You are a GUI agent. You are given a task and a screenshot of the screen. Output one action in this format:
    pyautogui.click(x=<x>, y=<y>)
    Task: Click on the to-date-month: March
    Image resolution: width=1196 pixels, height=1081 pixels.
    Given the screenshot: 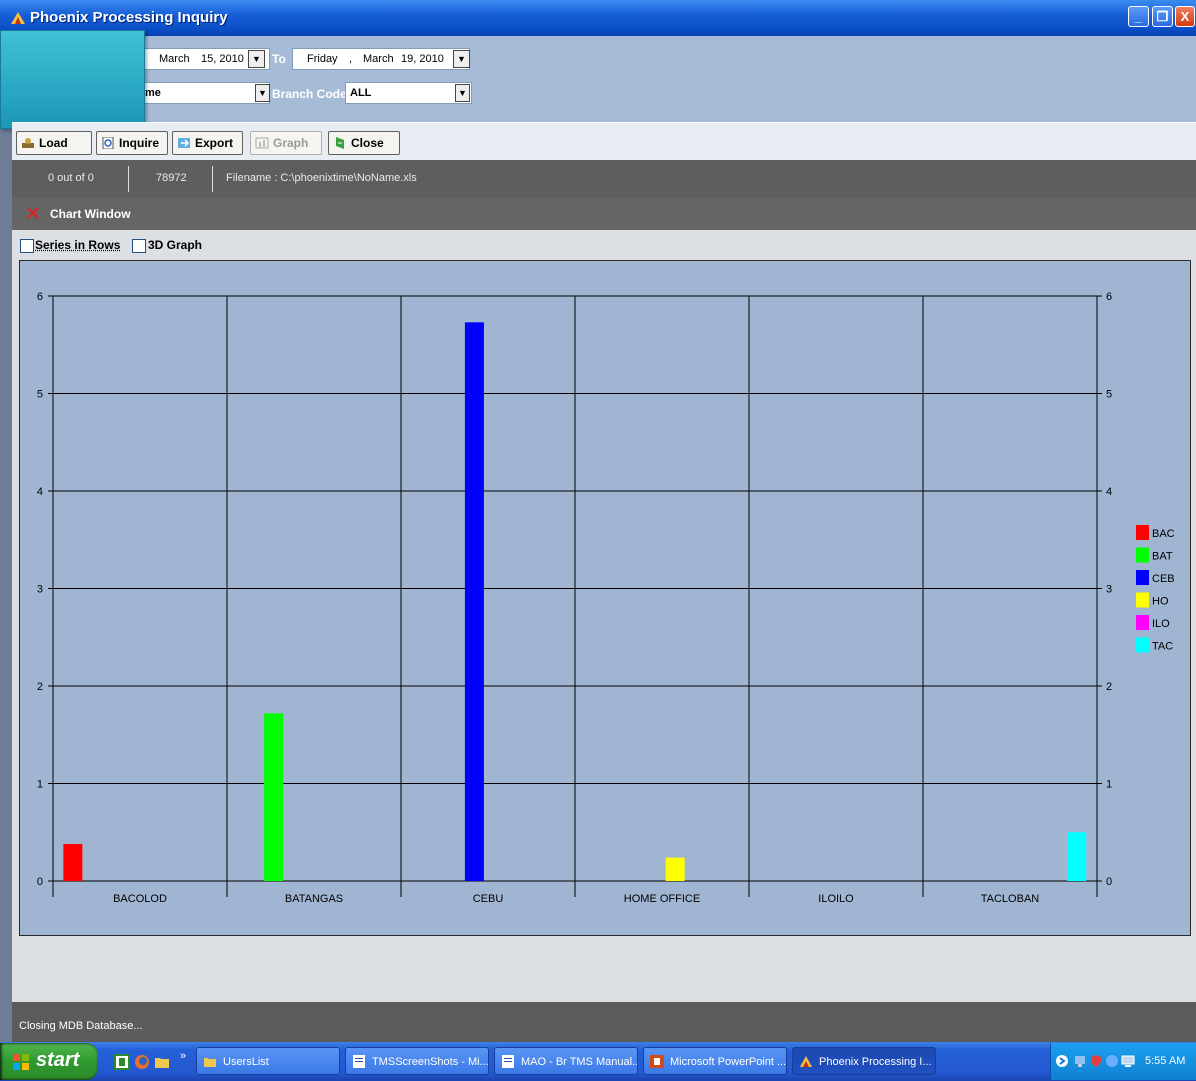 What is the action you would take?
    pyautogui.click(x=378, y=59)
    